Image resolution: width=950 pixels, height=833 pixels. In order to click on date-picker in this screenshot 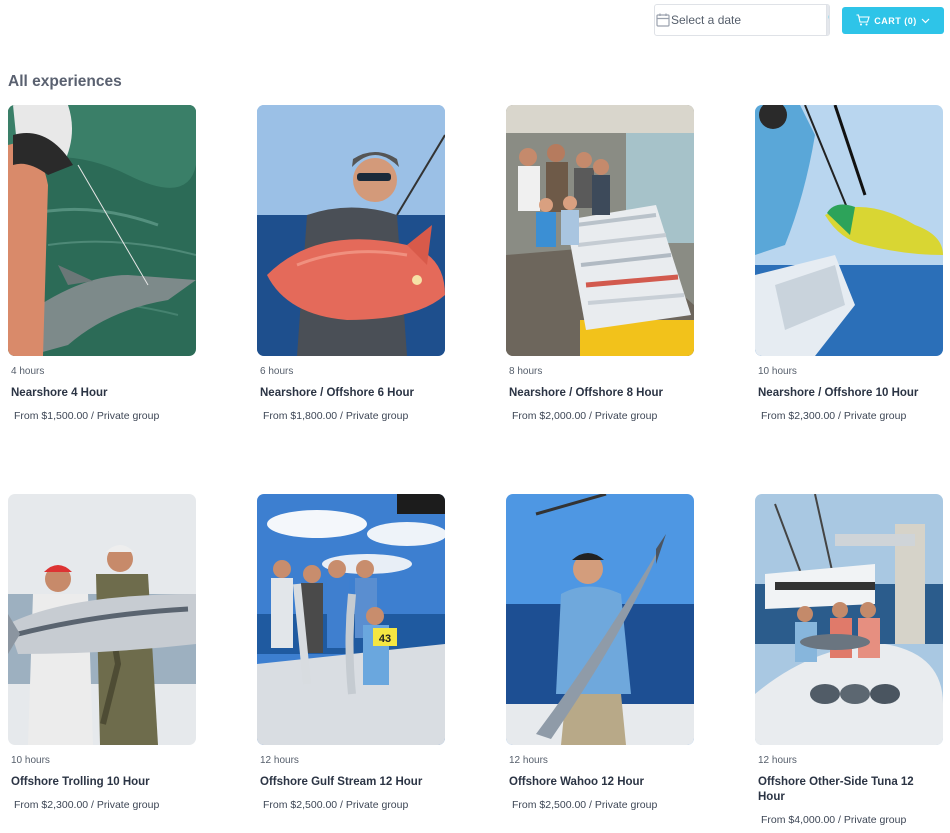, I will do `click(742, 20)`.